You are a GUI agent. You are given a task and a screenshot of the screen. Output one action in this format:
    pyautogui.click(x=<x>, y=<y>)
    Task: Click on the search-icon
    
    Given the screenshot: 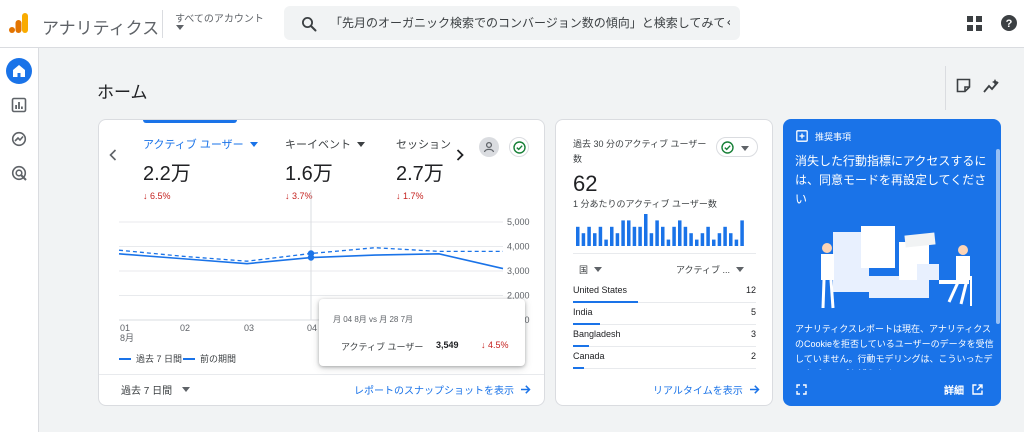 What is the action you would take?
    pyautogui.click(x=309, y=24)
    